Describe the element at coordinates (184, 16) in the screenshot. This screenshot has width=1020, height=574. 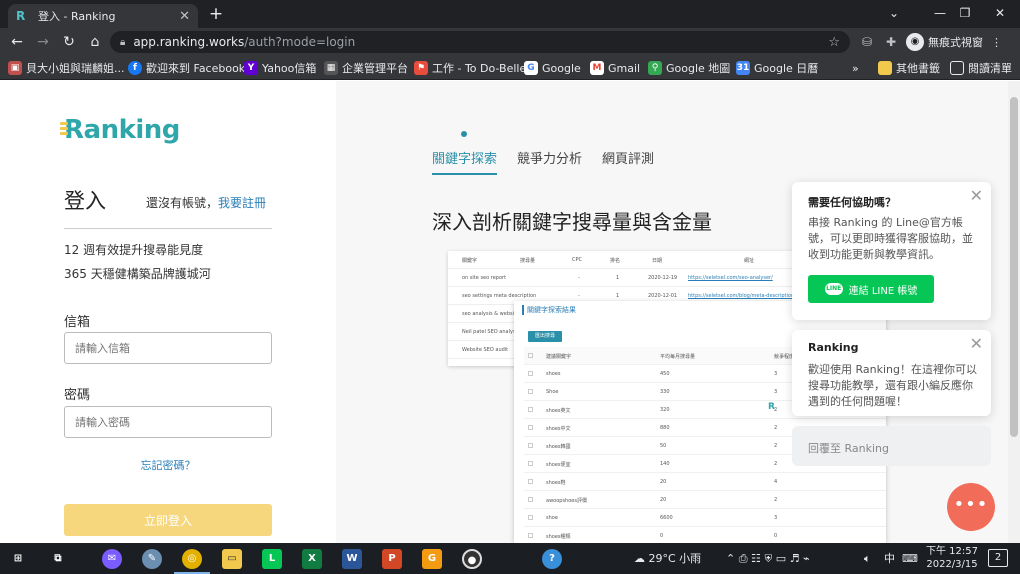
I see `close-tab-icon: ✕` at that location.